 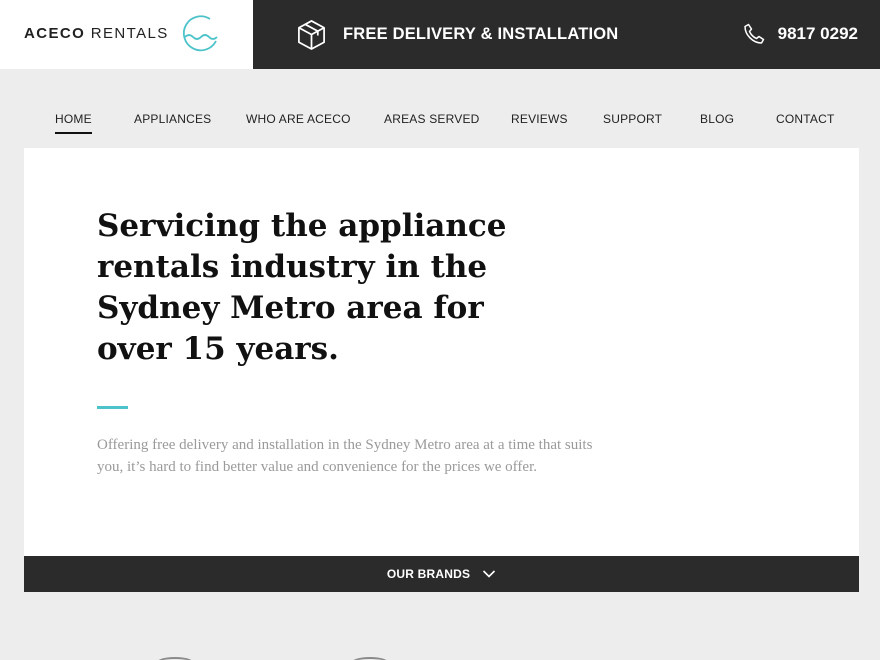 What do you see at coordinates (428, 574) in the screenshot?
I see `our-brands-label: OUR BRANDS` at bounding box center [428, 574].